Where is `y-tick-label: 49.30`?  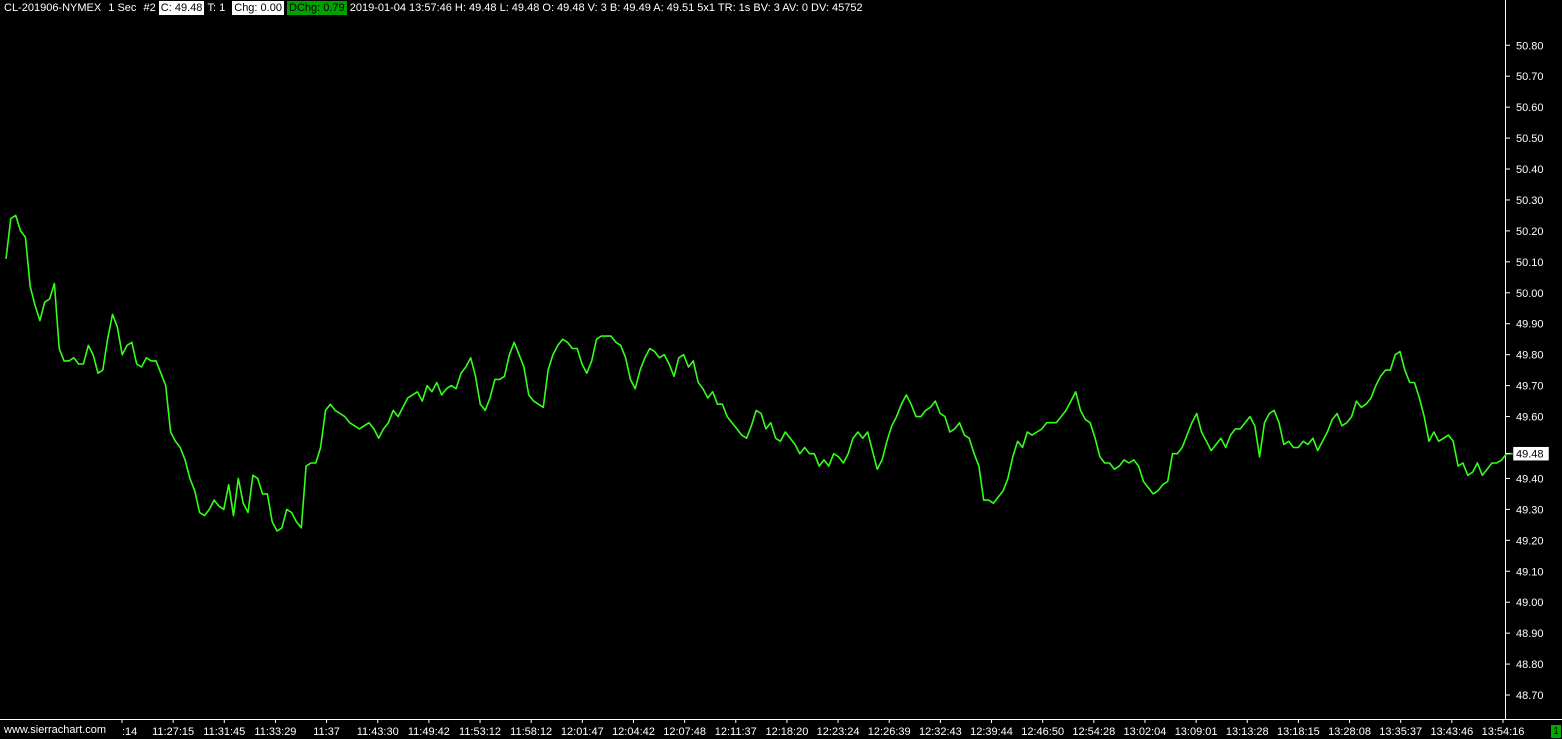
y-tick-label: 49.30 is located at coordinates (1530, 510).